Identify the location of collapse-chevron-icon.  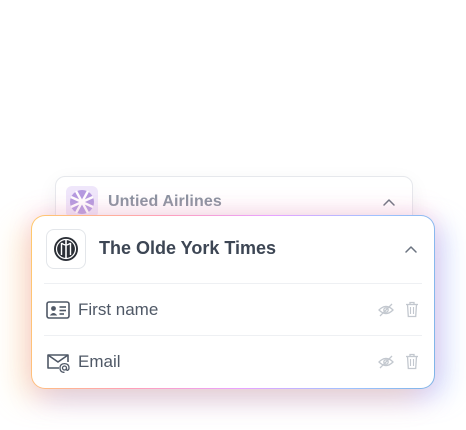
(411, 250).